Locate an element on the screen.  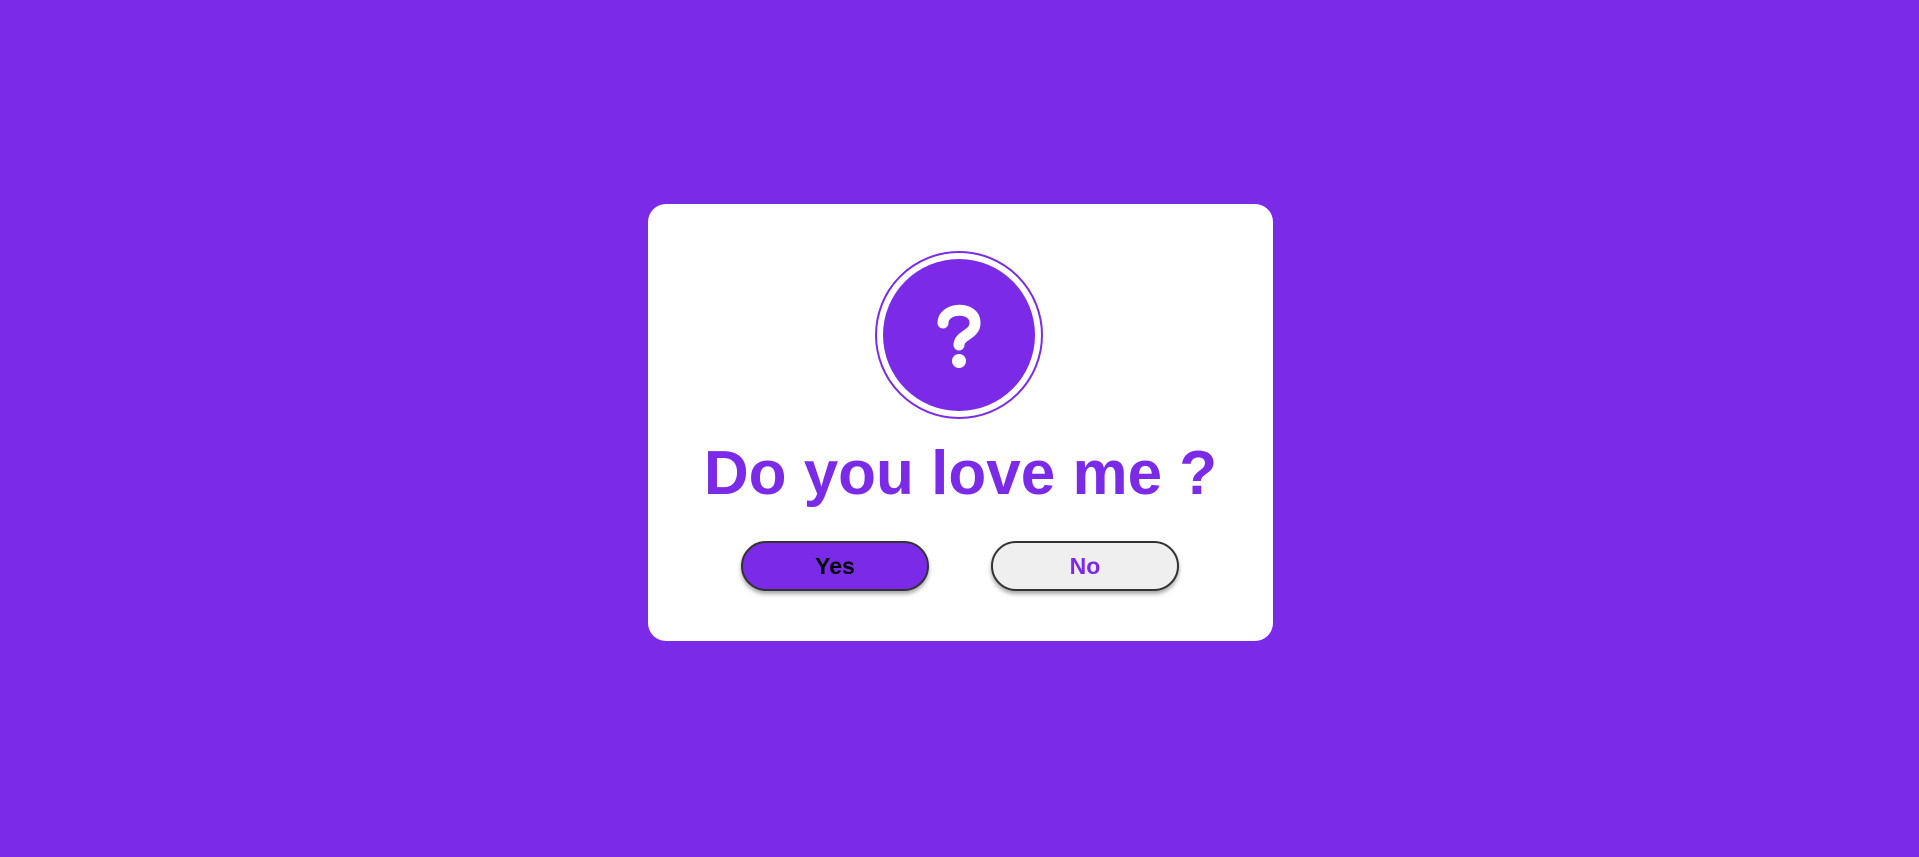
yes-button: Yes is located at coordinates (835, 566).